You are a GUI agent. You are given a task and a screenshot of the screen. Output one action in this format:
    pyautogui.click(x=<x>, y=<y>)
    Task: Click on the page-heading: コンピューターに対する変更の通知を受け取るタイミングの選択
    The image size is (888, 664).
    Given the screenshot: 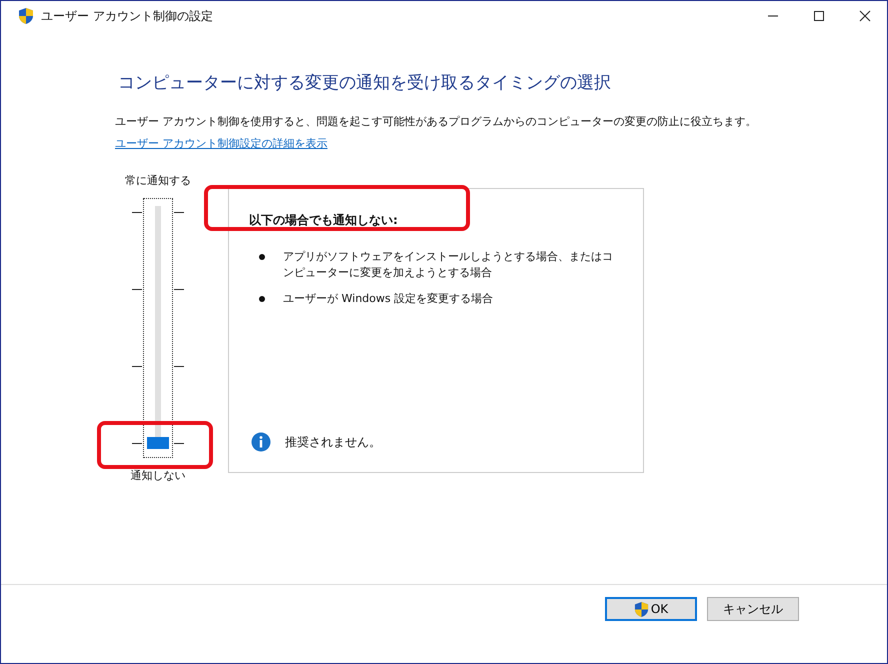 What is the action you would take?
    pyautogui.click(x=365, y=83)
    